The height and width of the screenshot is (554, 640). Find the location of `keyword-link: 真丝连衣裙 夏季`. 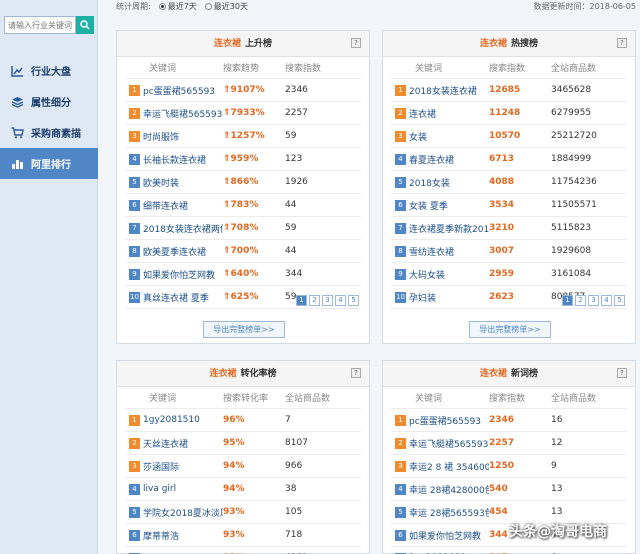

keyword-link: 真丝连衣裙 夏季 is located at coordinates (176, 297).